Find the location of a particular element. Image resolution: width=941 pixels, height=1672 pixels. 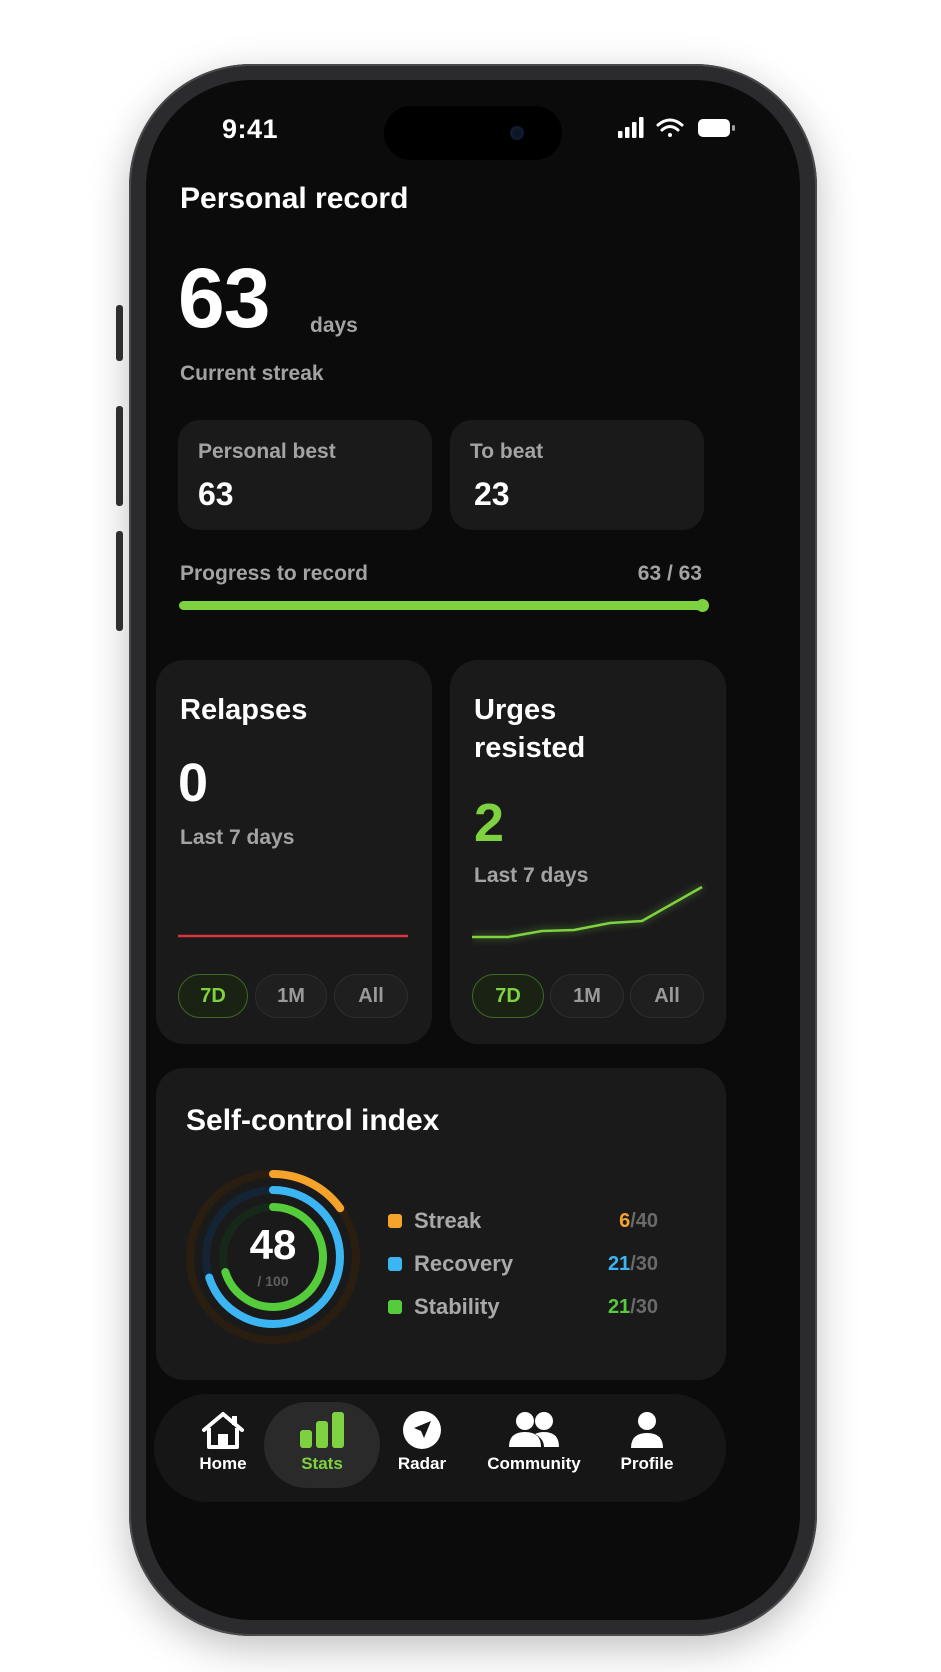

personal-best-value: 63 is located at coordinates (216, 494).